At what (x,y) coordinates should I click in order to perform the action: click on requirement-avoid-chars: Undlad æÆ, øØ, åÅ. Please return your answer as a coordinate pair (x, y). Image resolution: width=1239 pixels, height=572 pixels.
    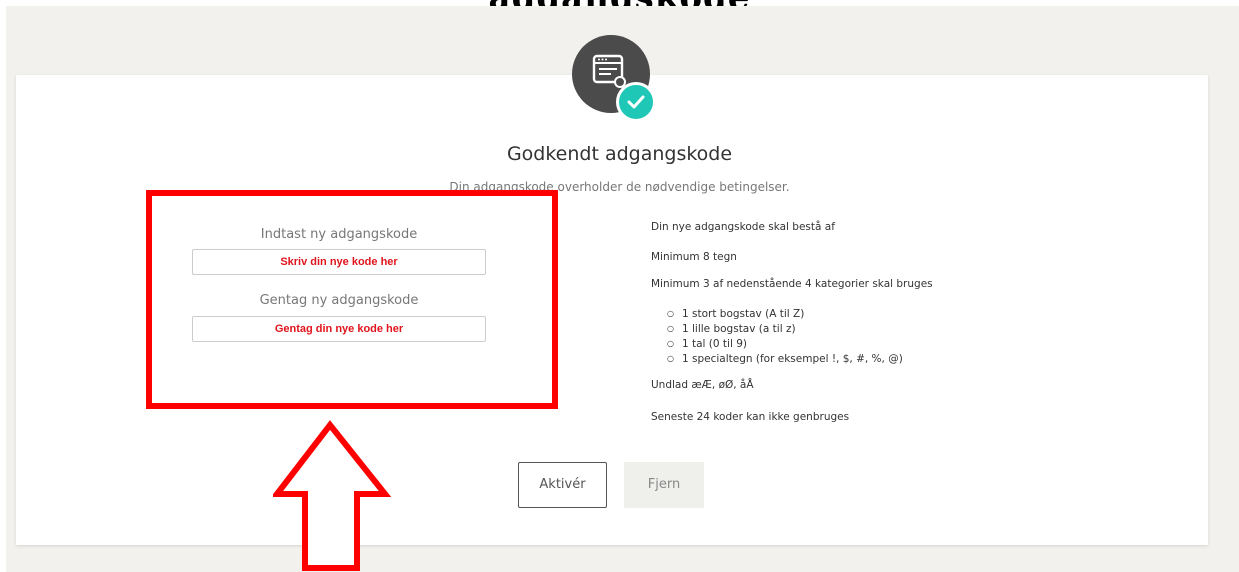
    Looking at the image, I should click on (702, 385).